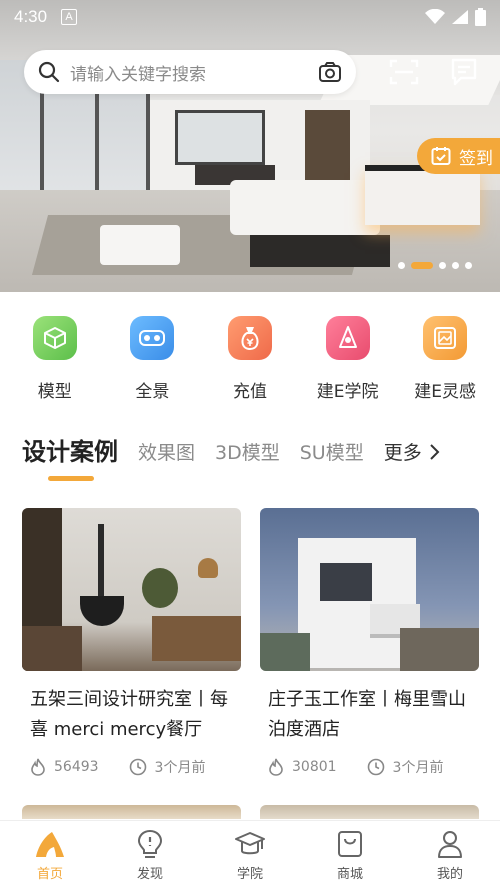 This screenshot has height=888, width=500. Describe the element at coordinates (450, 844) in the screenshot. I see `user-icon` at that location.